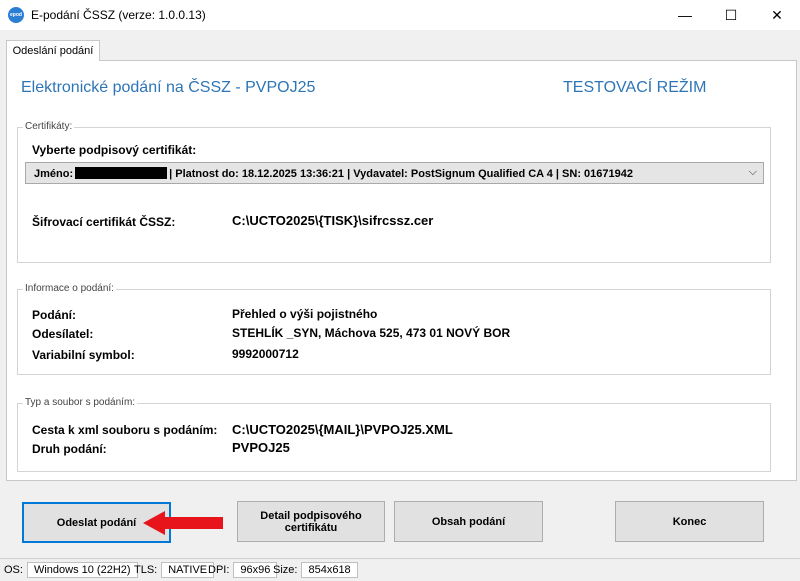 This screenshot has height=581, width=800. What do you see at coordinates (82, 570) in the screenshot?
I see `status-os-value: Windows 10 (22H2)` at bounding box center [82, 570].